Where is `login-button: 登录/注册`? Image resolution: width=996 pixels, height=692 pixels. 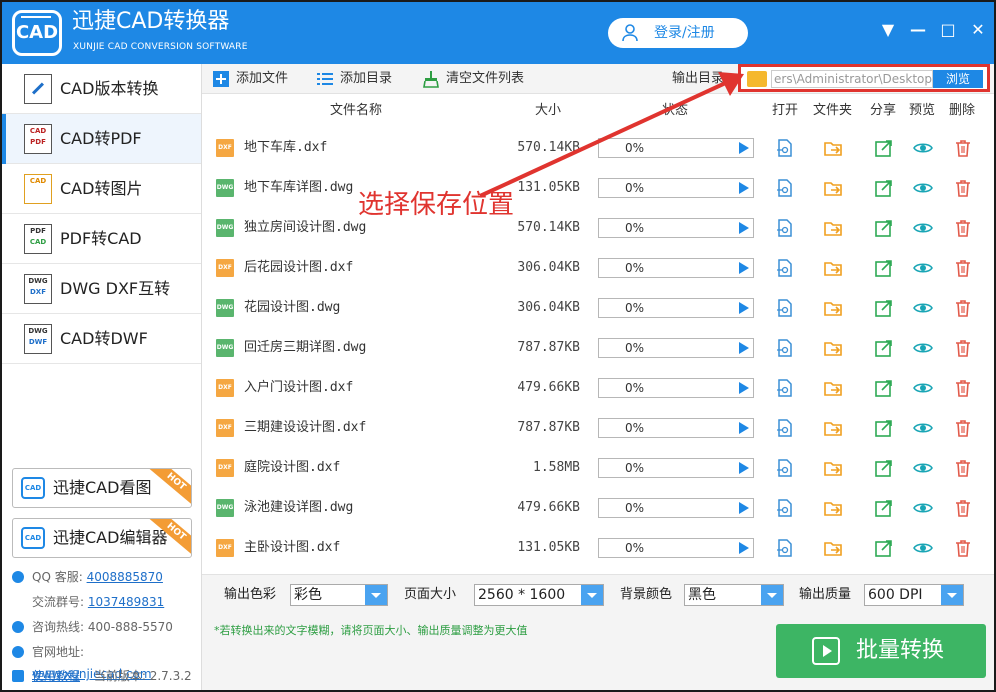 login-button: 登录/注册 is located at coordinates (678, 33).